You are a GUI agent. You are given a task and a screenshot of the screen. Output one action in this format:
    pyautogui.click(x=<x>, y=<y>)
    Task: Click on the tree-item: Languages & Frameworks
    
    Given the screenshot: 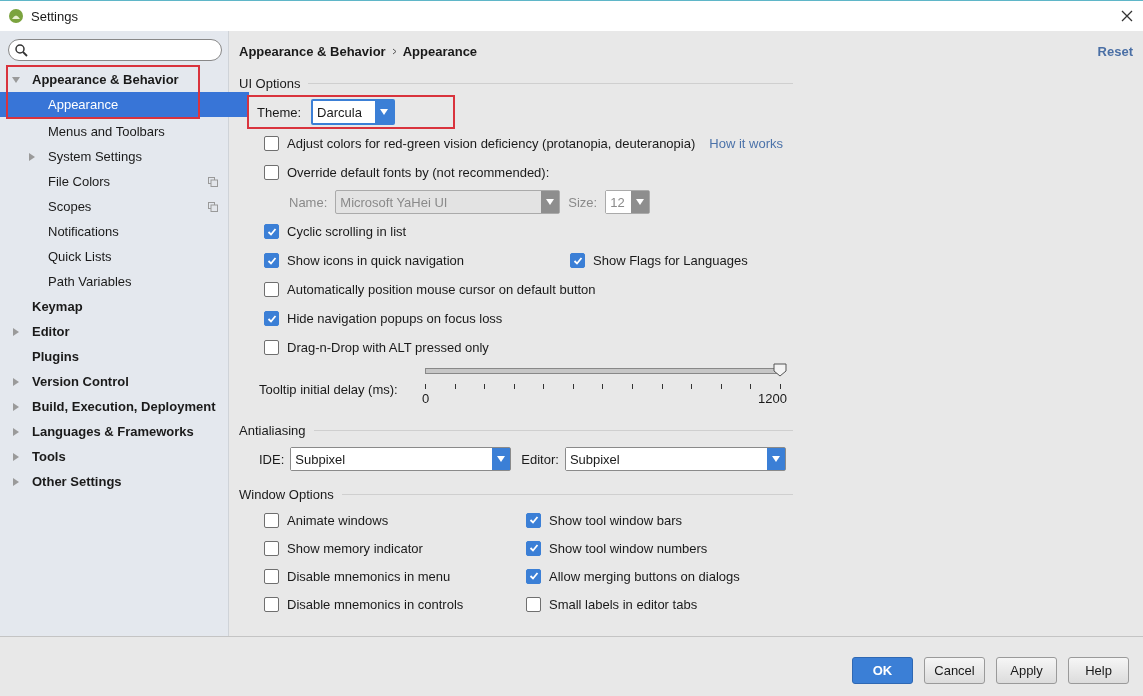 What is the action you would take?
    pyautogui.click(x=114, y=431)
    